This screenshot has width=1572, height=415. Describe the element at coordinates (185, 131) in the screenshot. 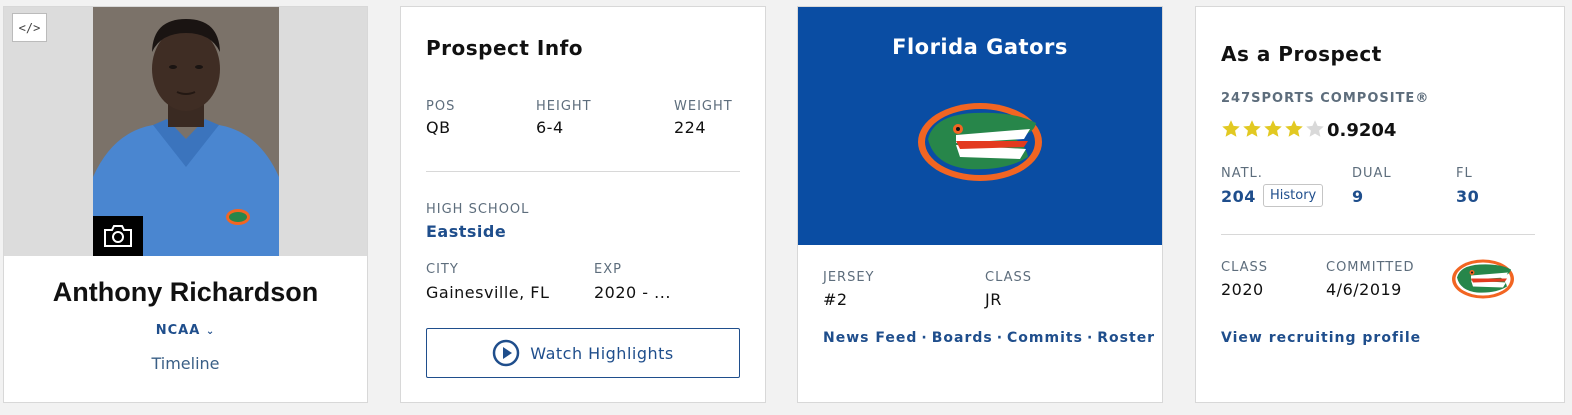

I see `player-photo-area: </>` at that location.